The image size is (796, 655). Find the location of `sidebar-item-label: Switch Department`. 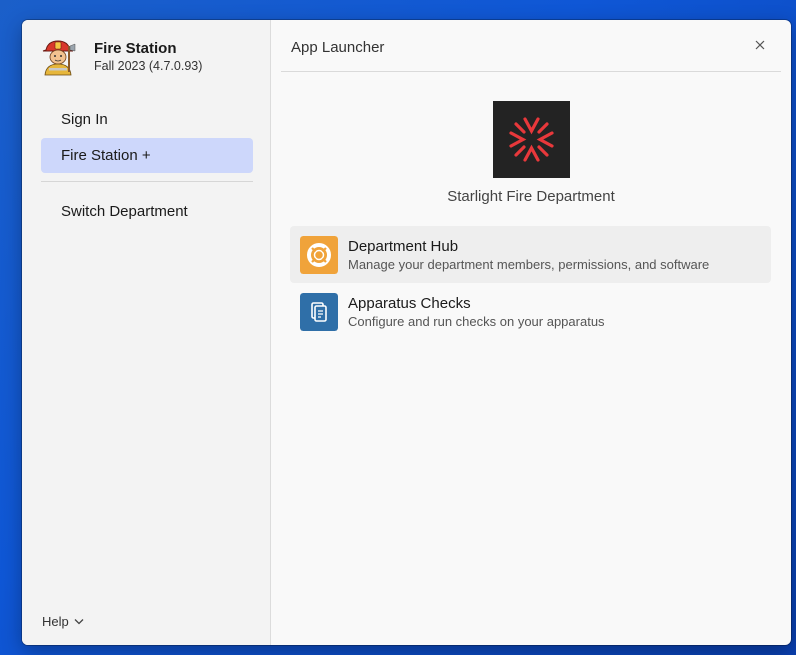

sidebar-item-label: Switch Department is located at coordinates (124, 211).